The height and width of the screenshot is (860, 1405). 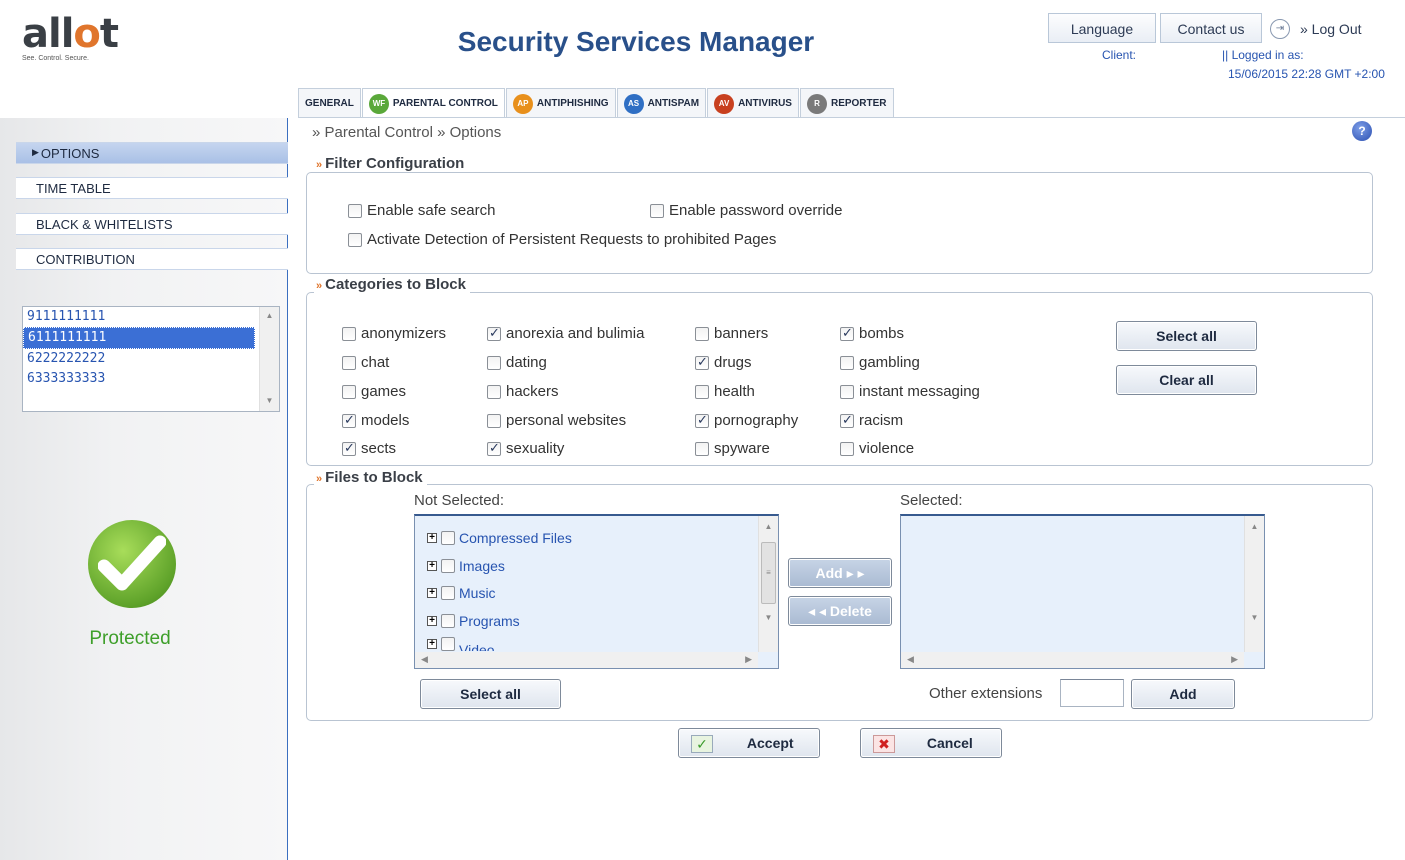 What do you see at coordinates (880, 362) in the screenshot?
I see `category-checkbox: gambling` at bounding box center [880, 362].